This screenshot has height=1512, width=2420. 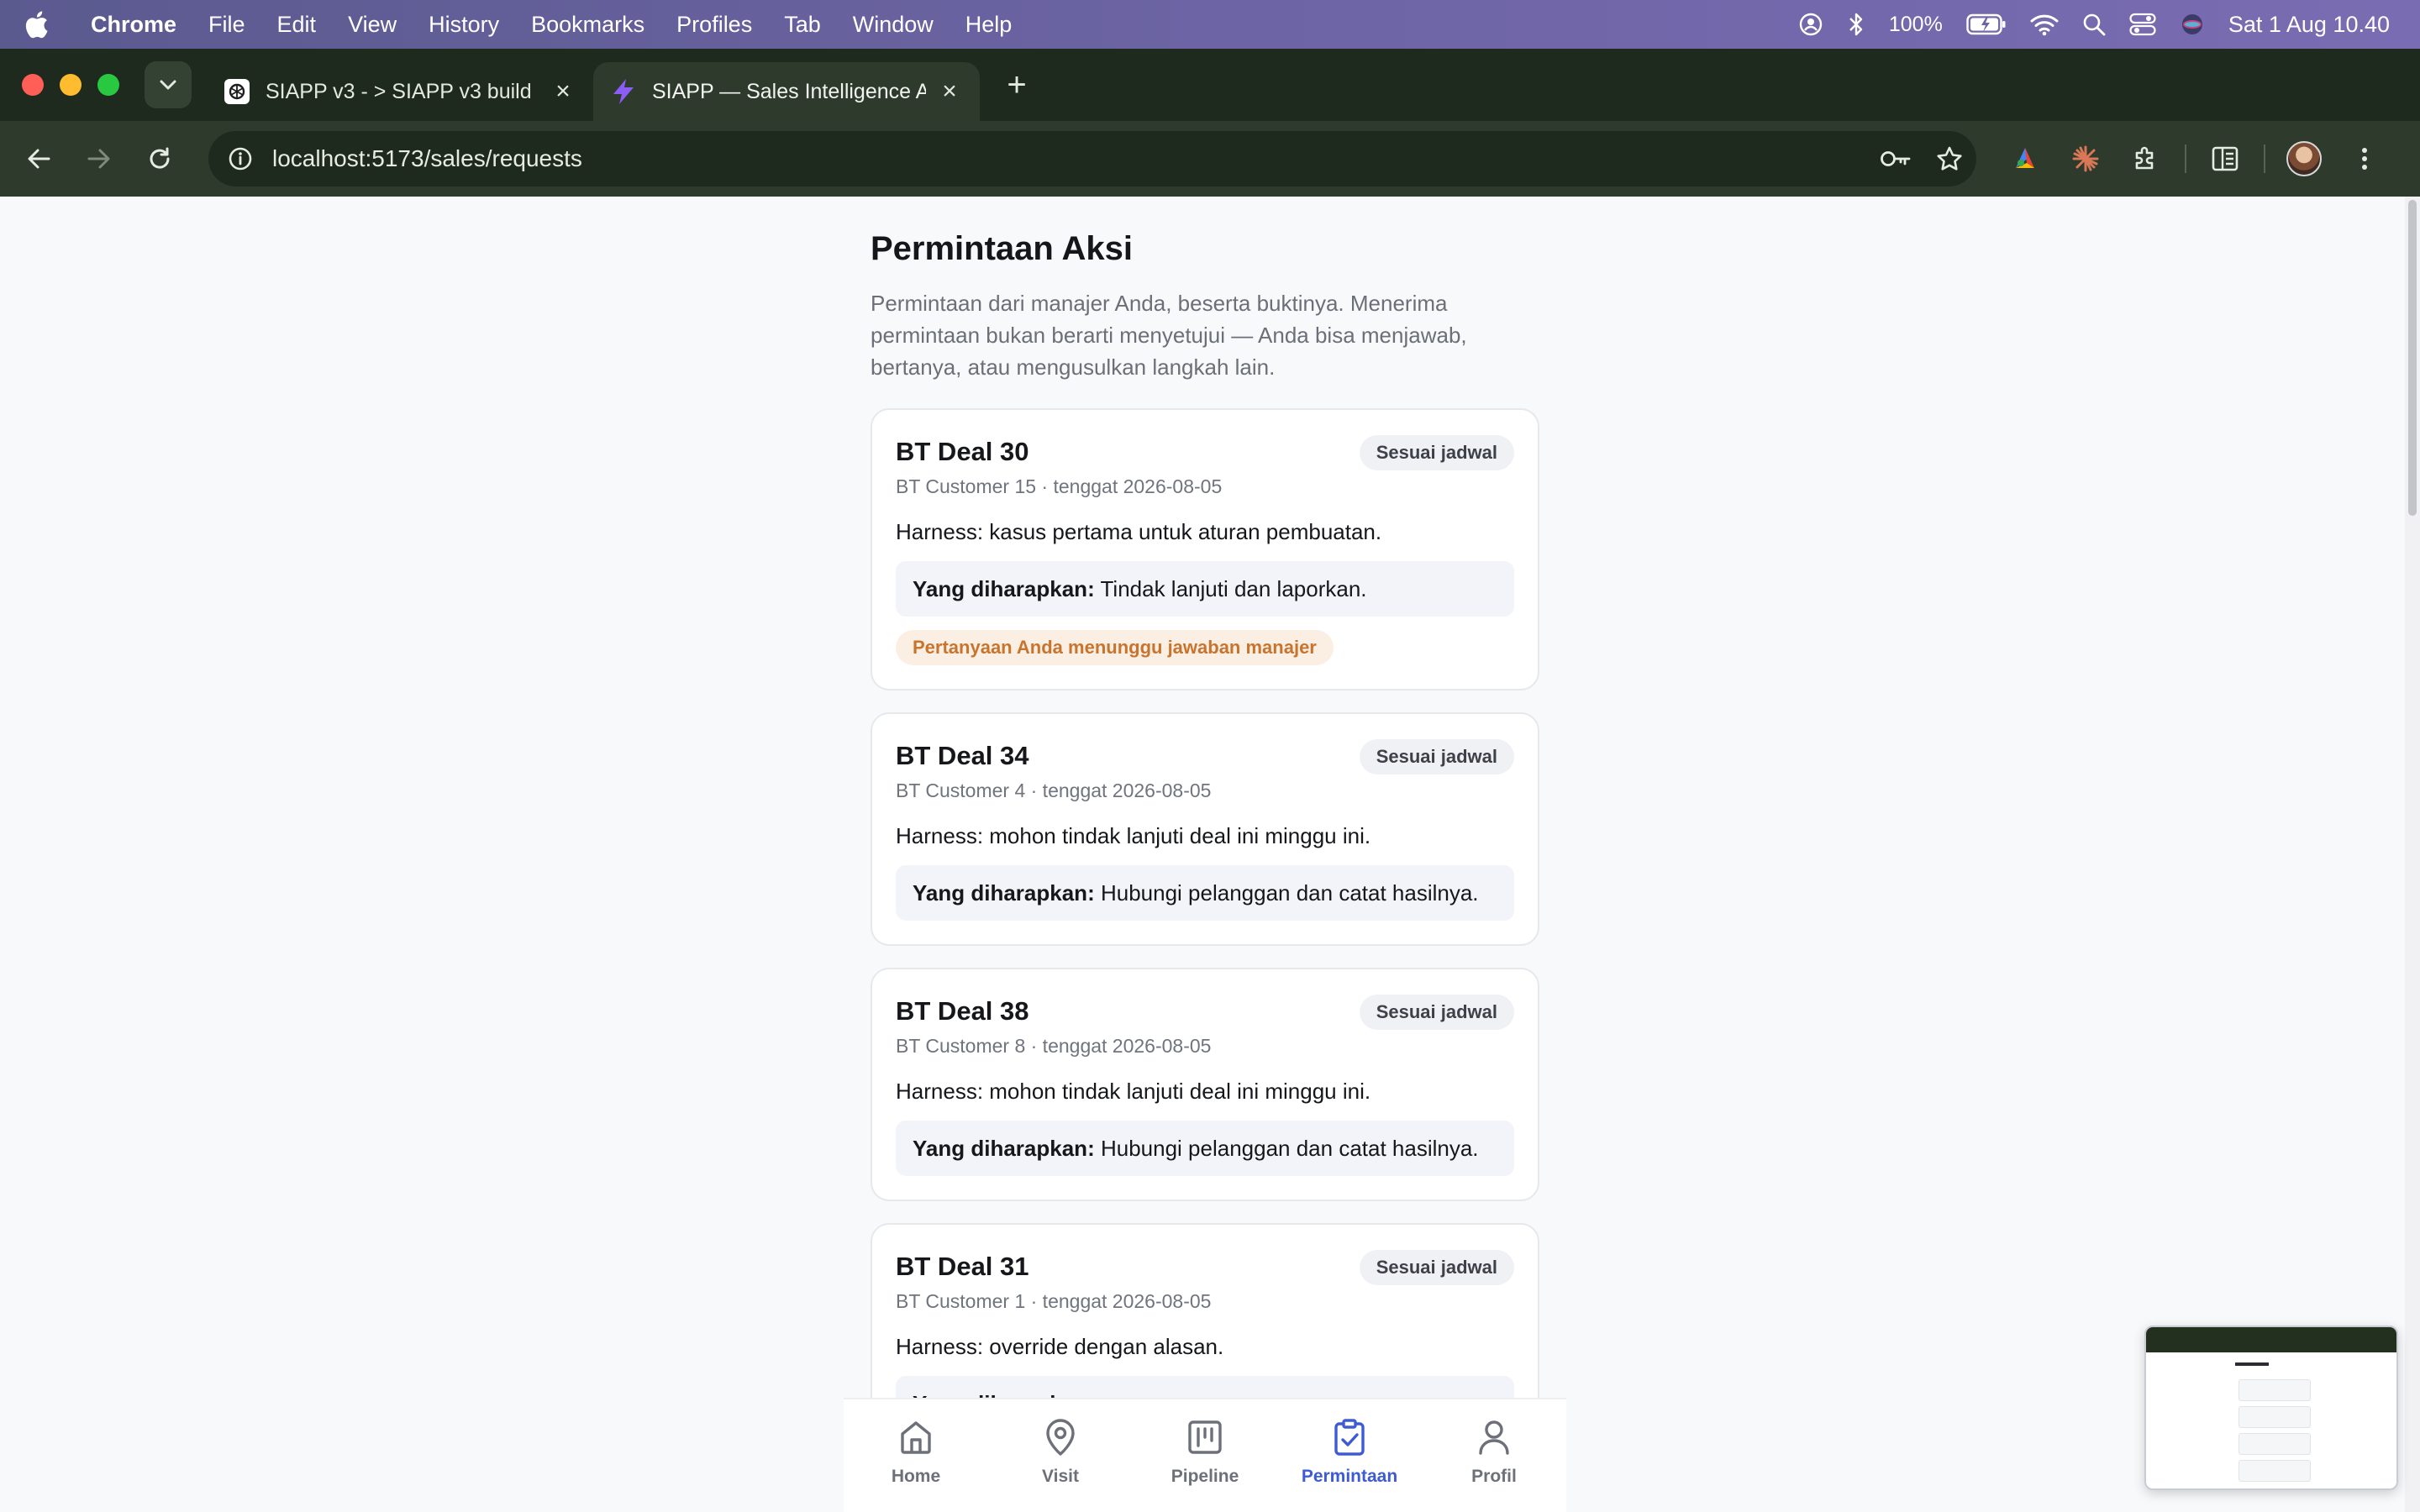 I want to click on bottom-navigation: Home Visit Pipeline Permintaan Profil, so click(x=1205, y=1455).